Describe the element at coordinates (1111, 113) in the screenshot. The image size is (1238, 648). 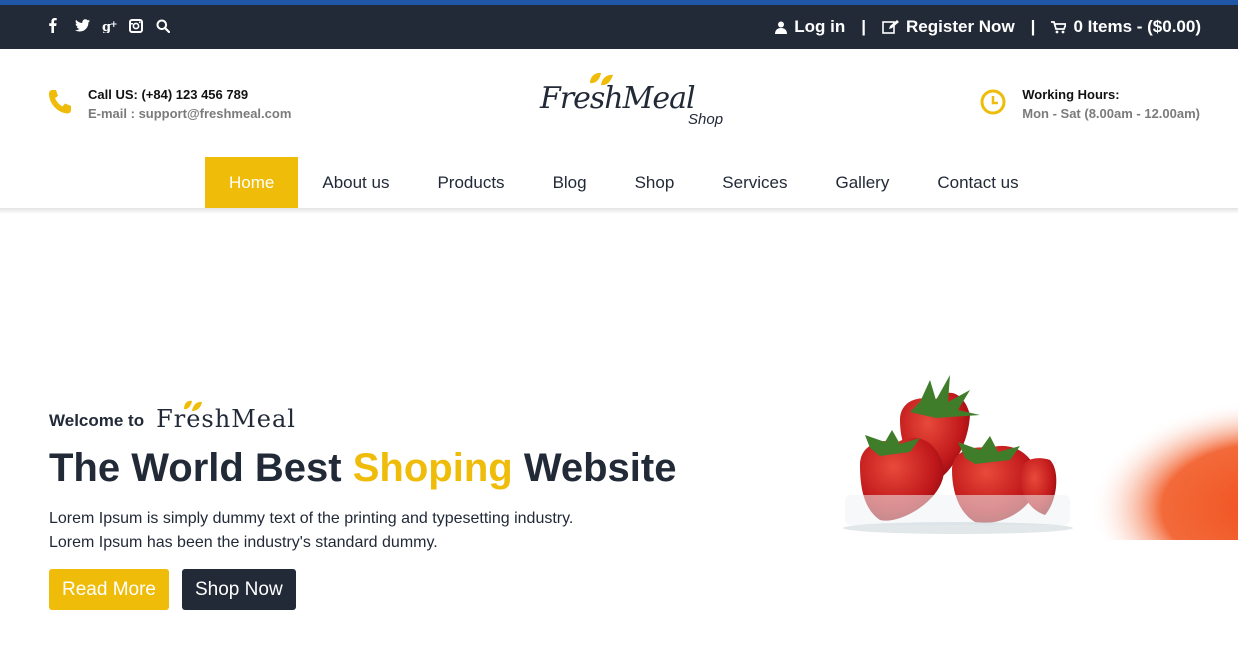
I see `hours-value: Mon - Sat (8.00am - 12.00am)` at that location.